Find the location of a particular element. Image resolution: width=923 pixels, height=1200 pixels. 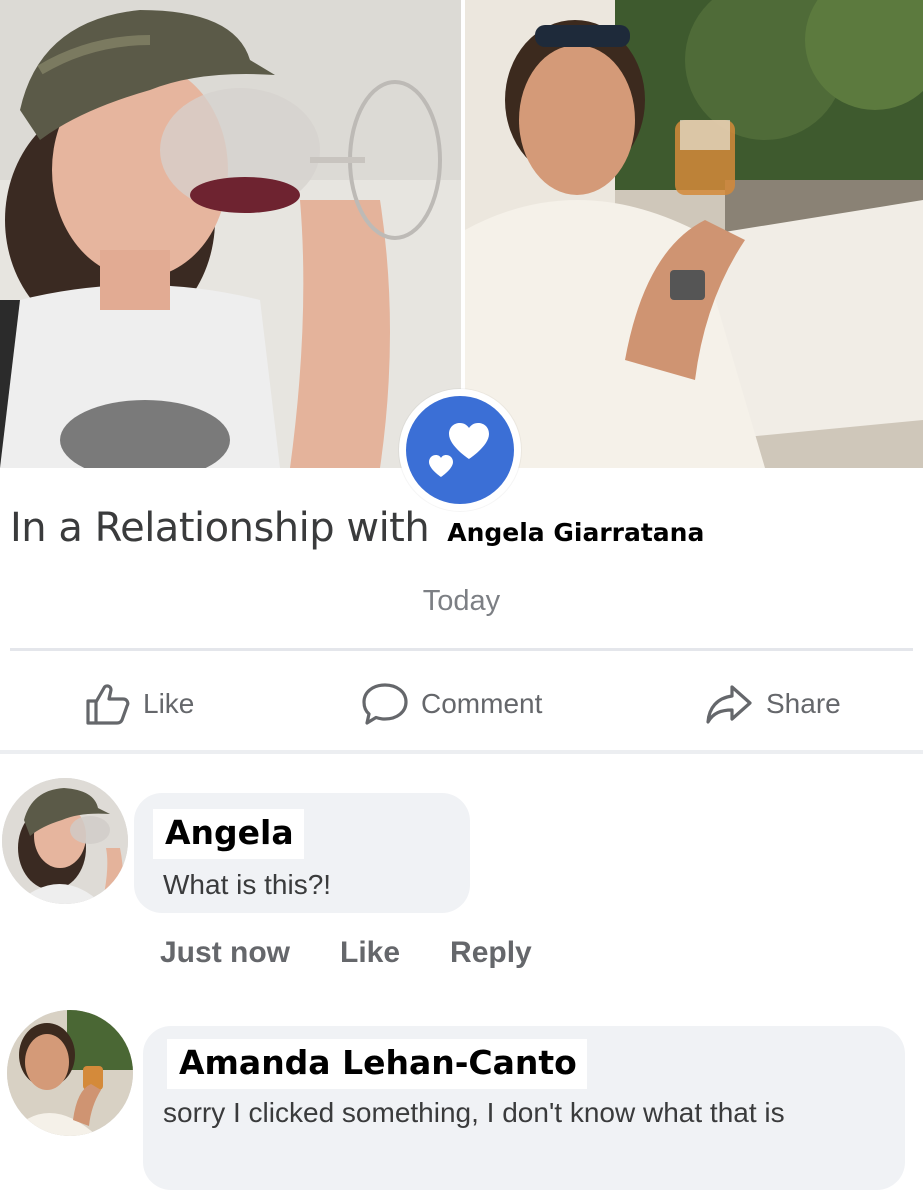

relationship-badge is located at coordinates (460, 450).